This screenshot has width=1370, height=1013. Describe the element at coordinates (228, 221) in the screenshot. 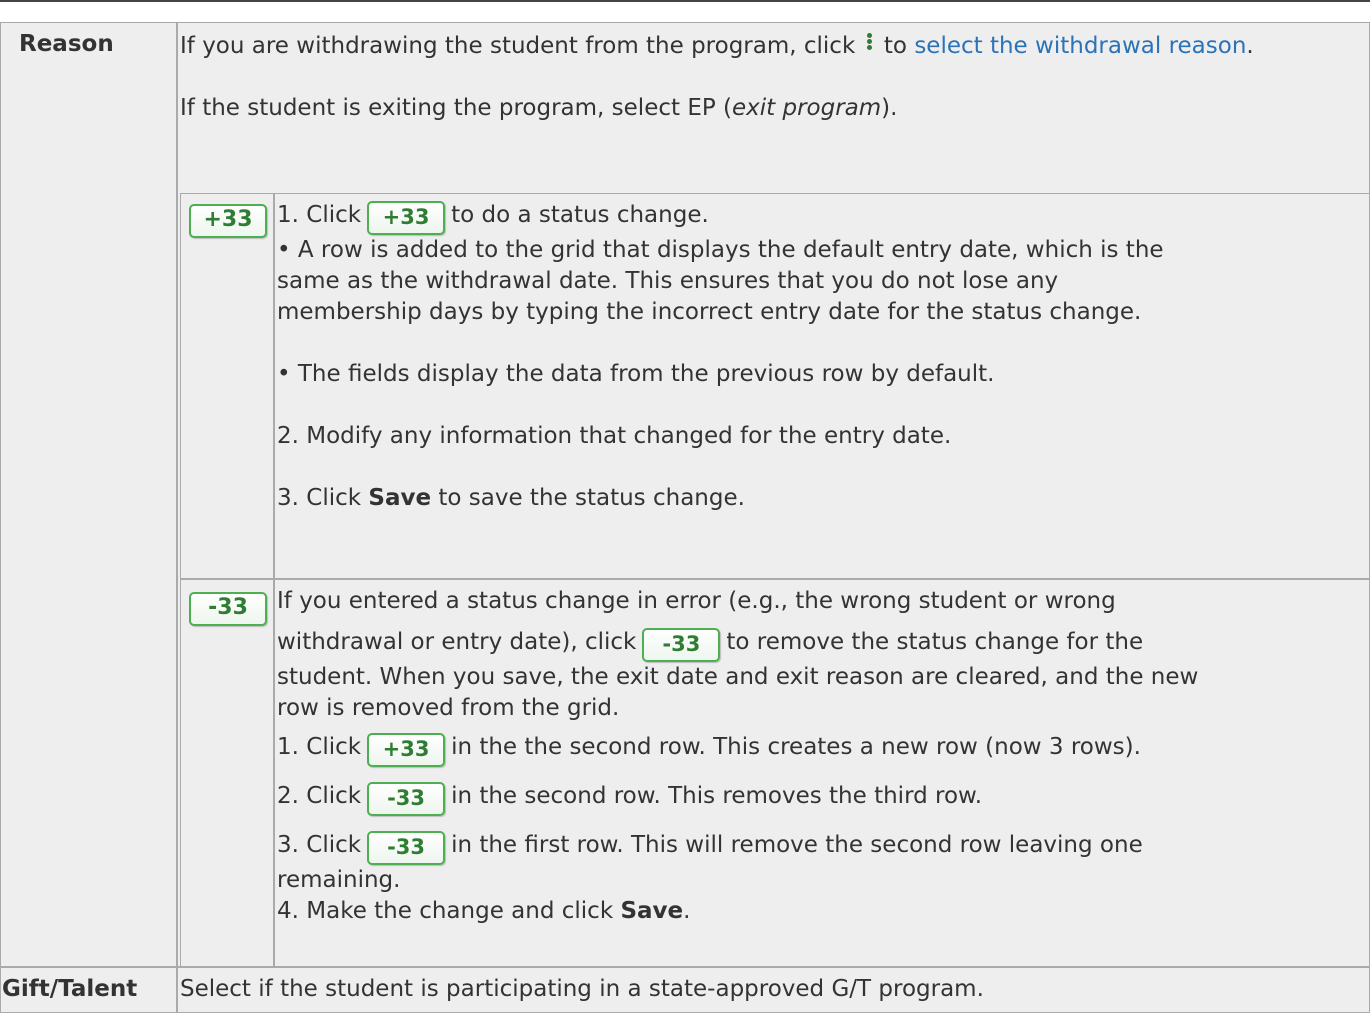

I see `add-status-change-icon: +33` at that location.